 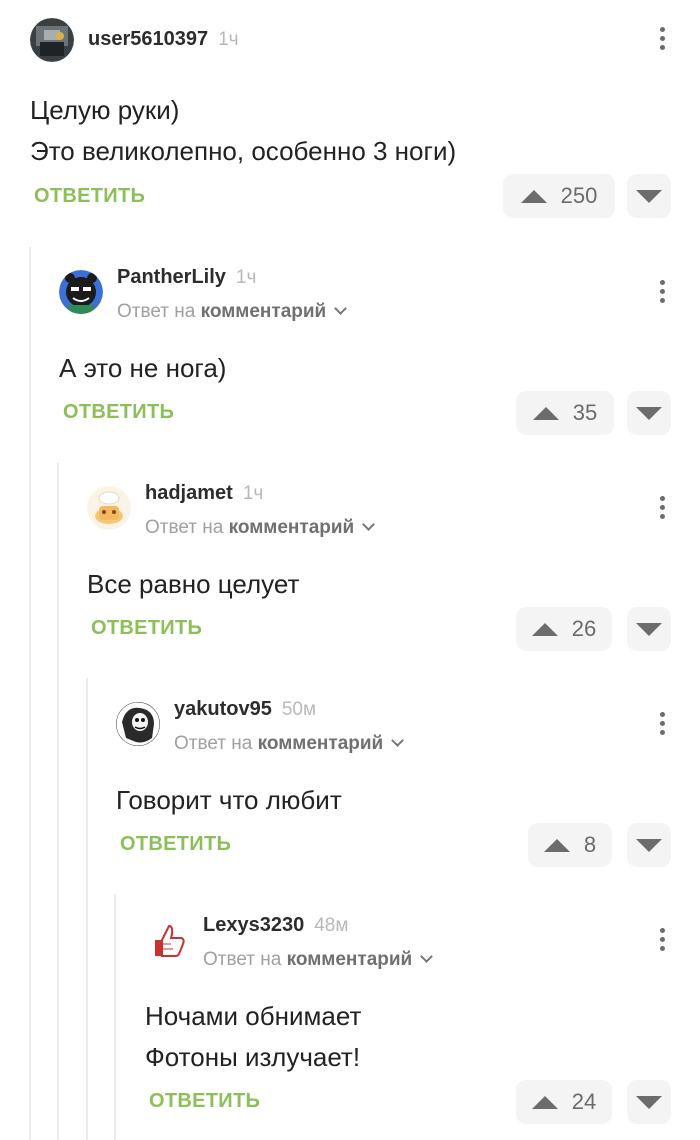 I want to click on comment-text-line: Ночами обнимает, so click(x=253, y=1016).